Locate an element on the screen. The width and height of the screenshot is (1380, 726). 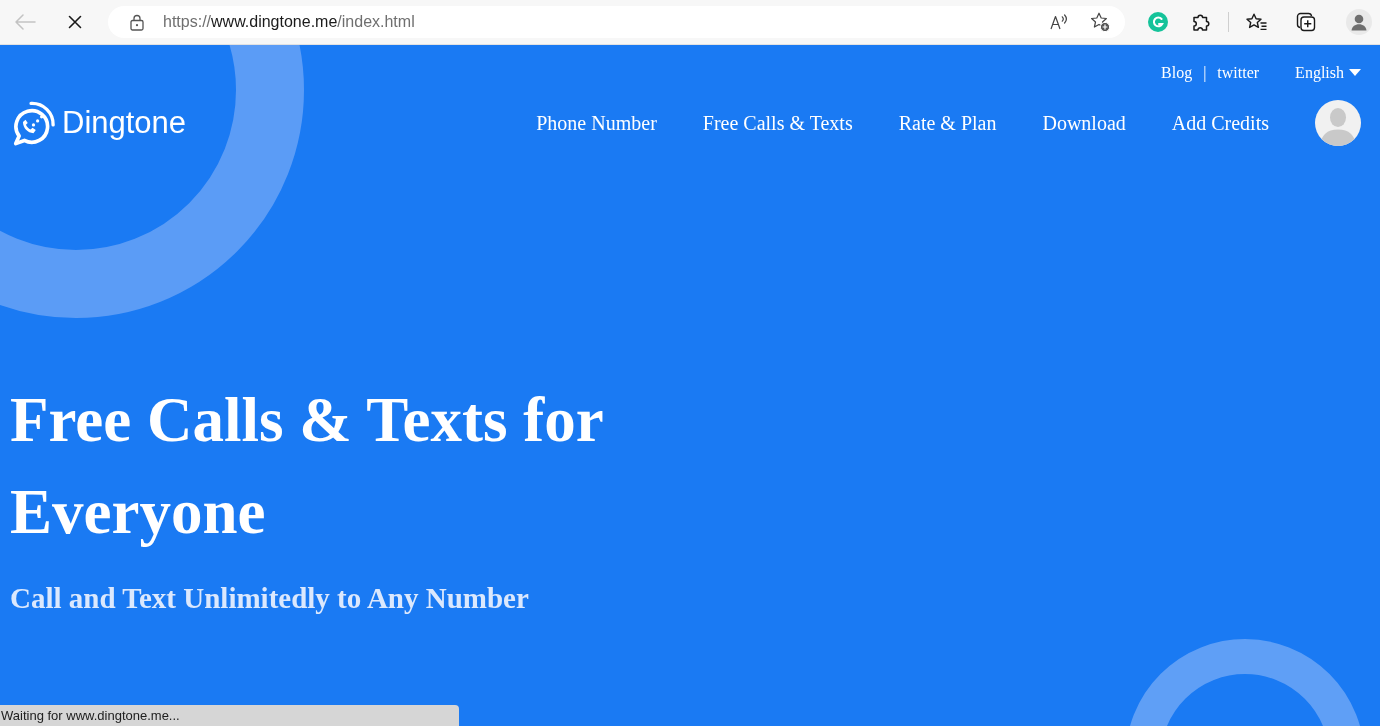
nav-link: Add Credits is located at coordinates (1220, 123).